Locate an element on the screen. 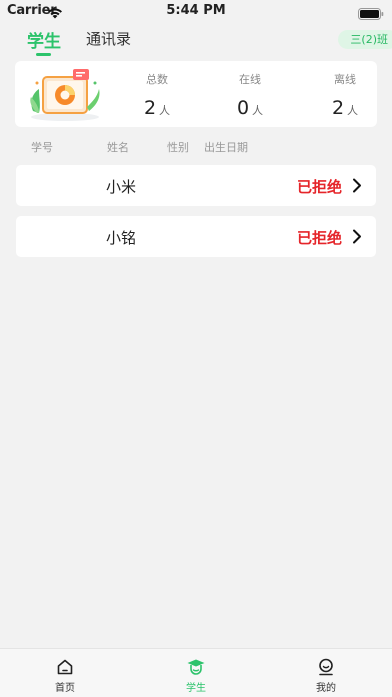 Image resolution: width=392 pixels, height=697 pixels. stat-offline: 离线 2人 is located at coordinates (345, 95).